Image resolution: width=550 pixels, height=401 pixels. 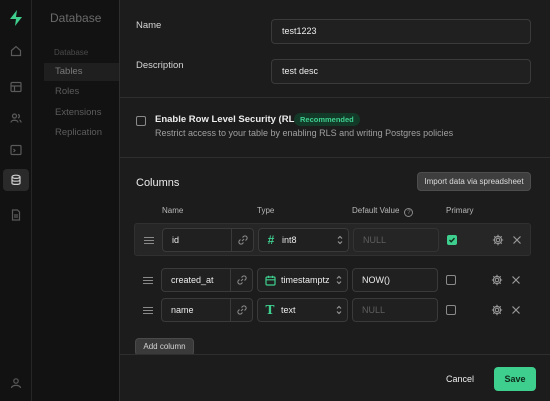 I want to click on column-header-default: Default Value?, so click(x=383, y=211).